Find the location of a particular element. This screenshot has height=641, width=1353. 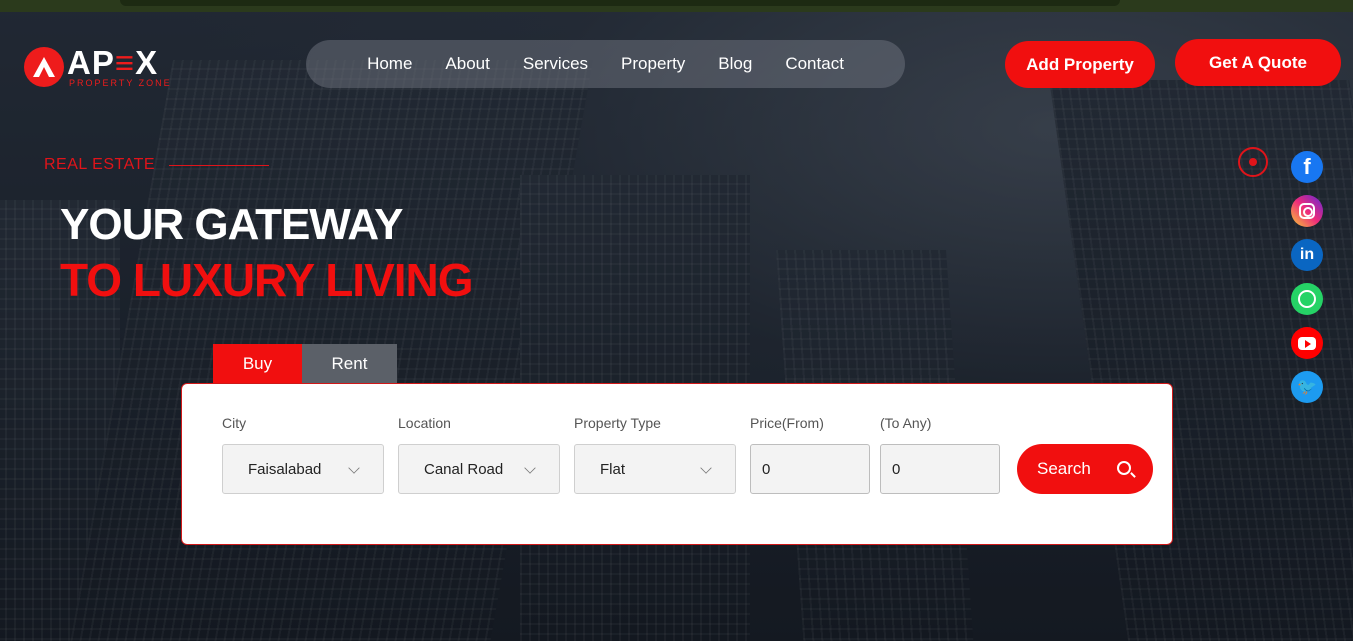

social-links: f in 🐦 is located at coordinates (1307, 277).